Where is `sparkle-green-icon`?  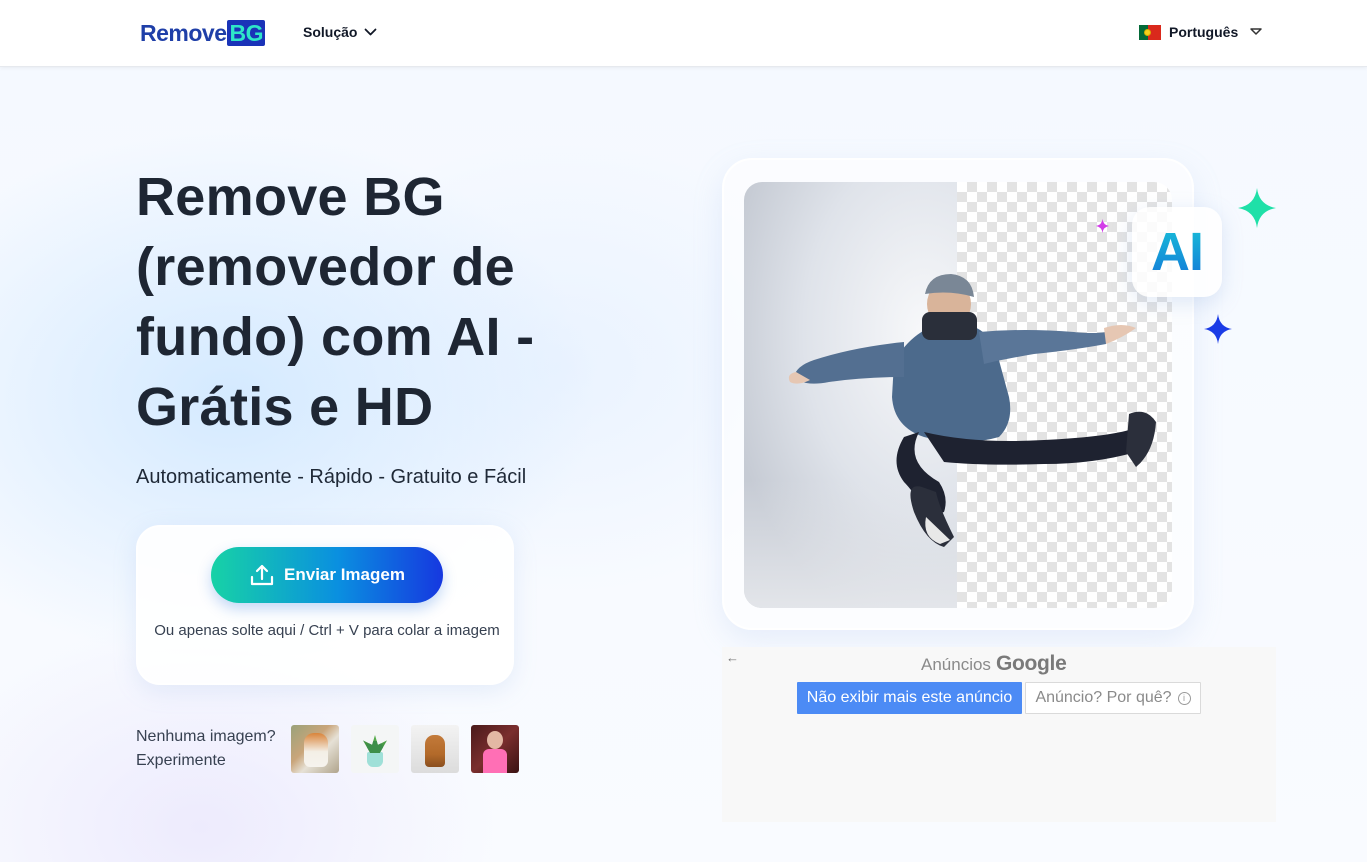
sparkle-green-icon is located at coordinates (1257, 208).